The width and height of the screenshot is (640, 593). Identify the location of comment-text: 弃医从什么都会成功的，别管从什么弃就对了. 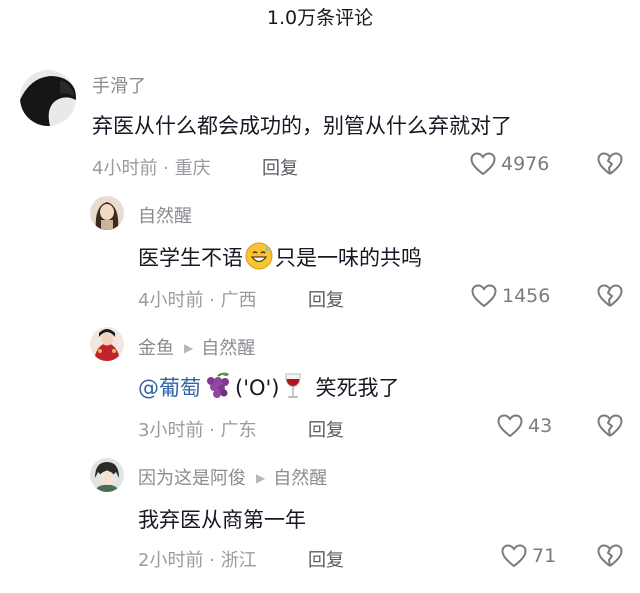
(302, 126).